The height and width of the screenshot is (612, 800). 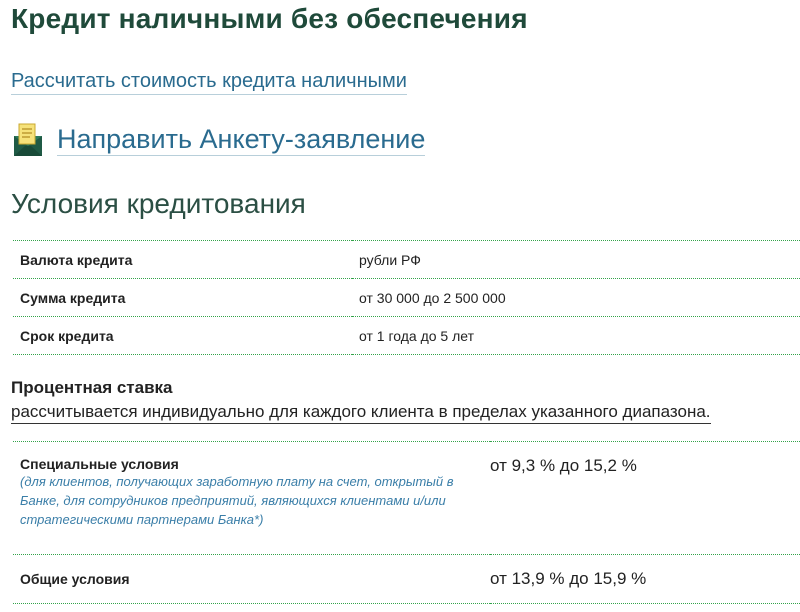 What do you see at coordinates (563, 465) in the screenshot?
I see `rate-value: от 9,3 % до 15,2 %` at bounding box center [563, 465].